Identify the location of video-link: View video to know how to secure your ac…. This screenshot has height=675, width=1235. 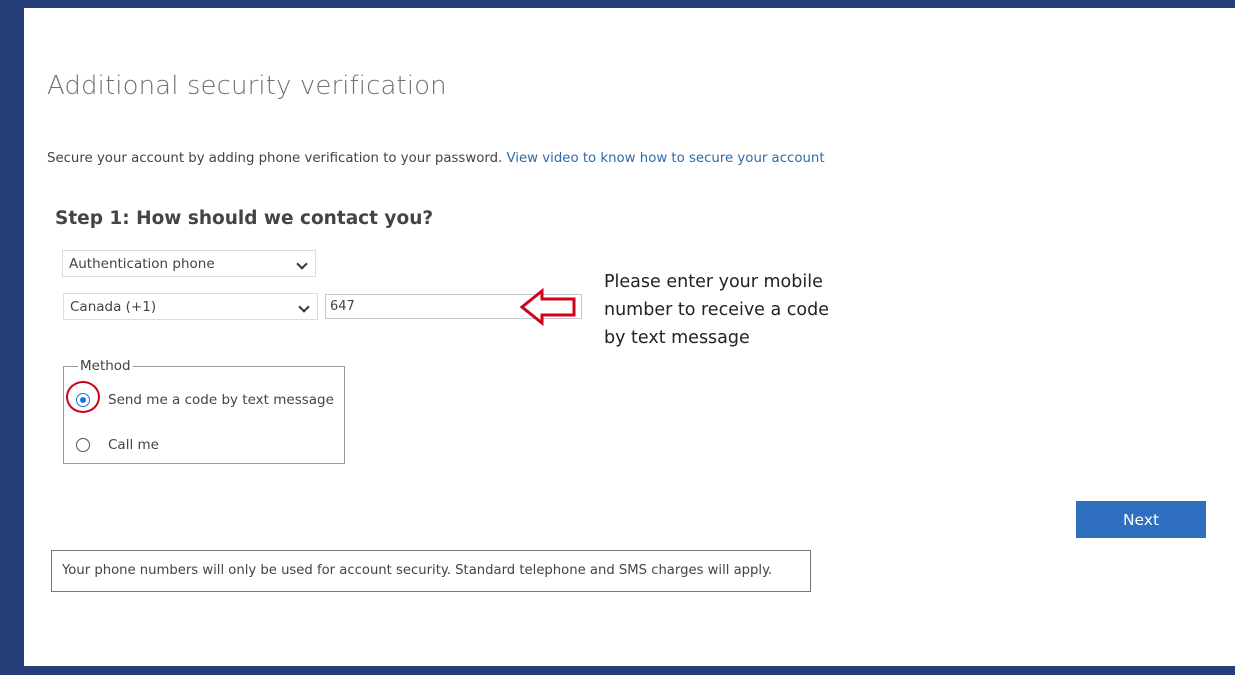
(666, 158).